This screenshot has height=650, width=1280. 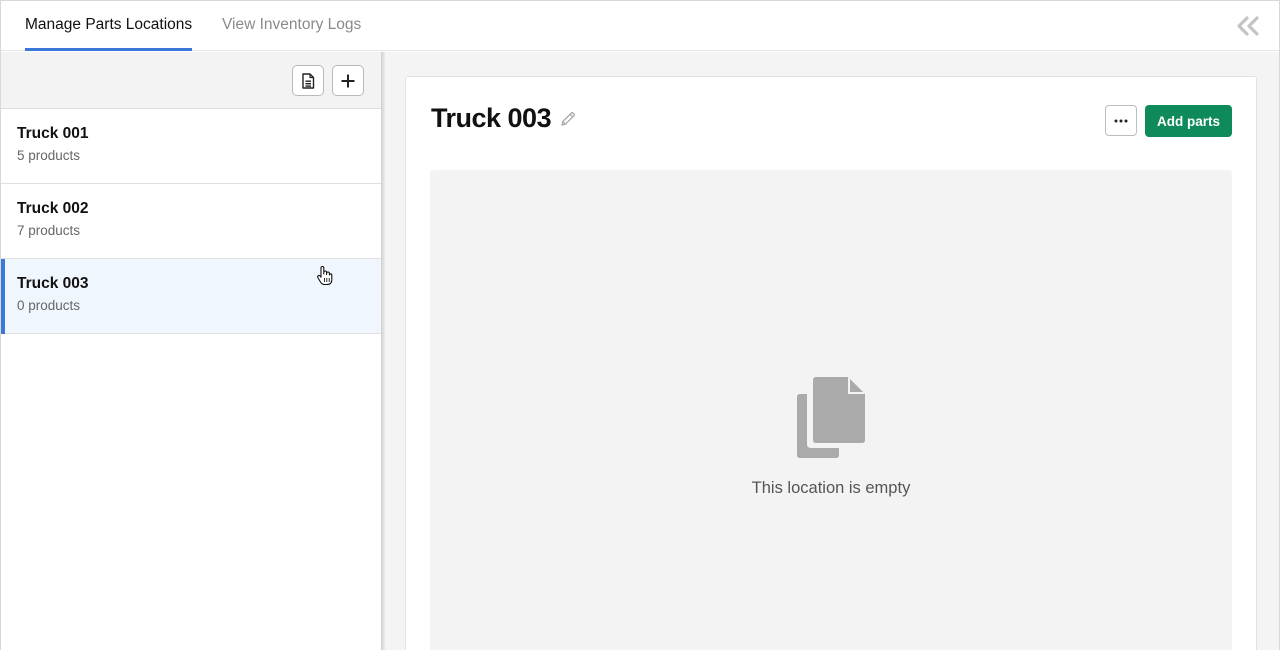 What do you see at coordinates (831, 417) in the screenshot?
I see `documents-icon` at bounding box center [831, 417].